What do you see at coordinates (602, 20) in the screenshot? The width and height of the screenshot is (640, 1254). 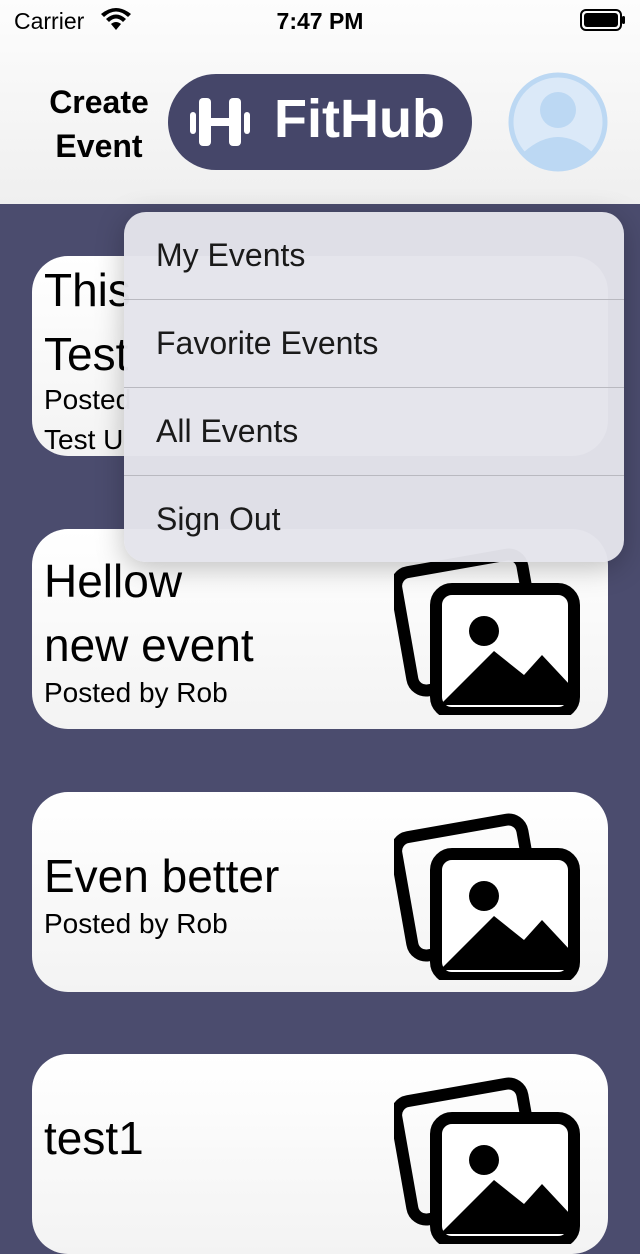 I see `battery-icon` at bounding box center [602, 20].